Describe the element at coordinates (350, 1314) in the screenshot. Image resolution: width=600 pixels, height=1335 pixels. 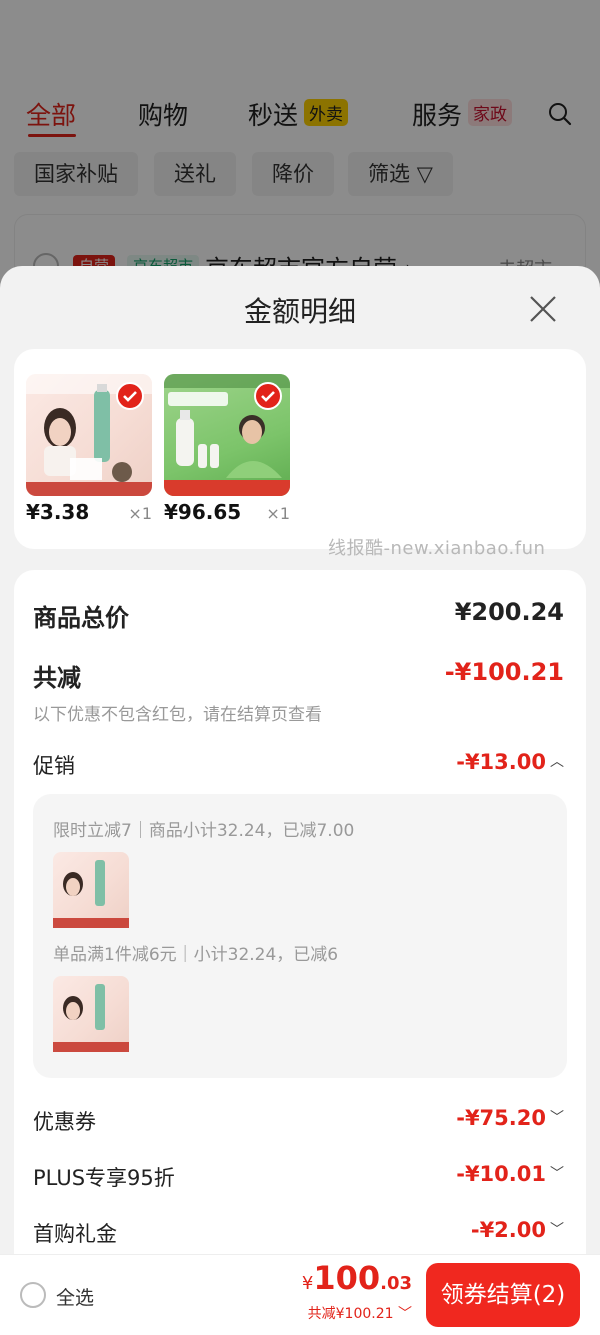
I see `saved-amount: 共减¥100.21` at that location.